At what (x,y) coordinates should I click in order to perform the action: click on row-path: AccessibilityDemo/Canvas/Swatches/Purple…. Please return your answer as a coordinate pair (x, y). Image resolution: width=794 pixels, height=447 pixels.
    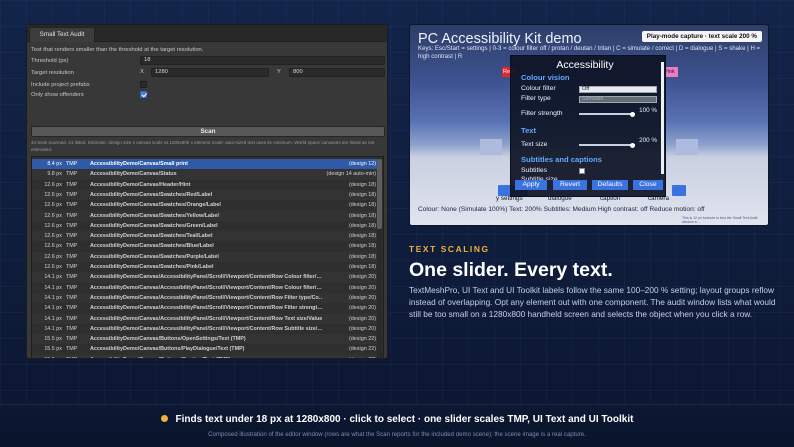
    Looking at the image, I should click on (154, 256).